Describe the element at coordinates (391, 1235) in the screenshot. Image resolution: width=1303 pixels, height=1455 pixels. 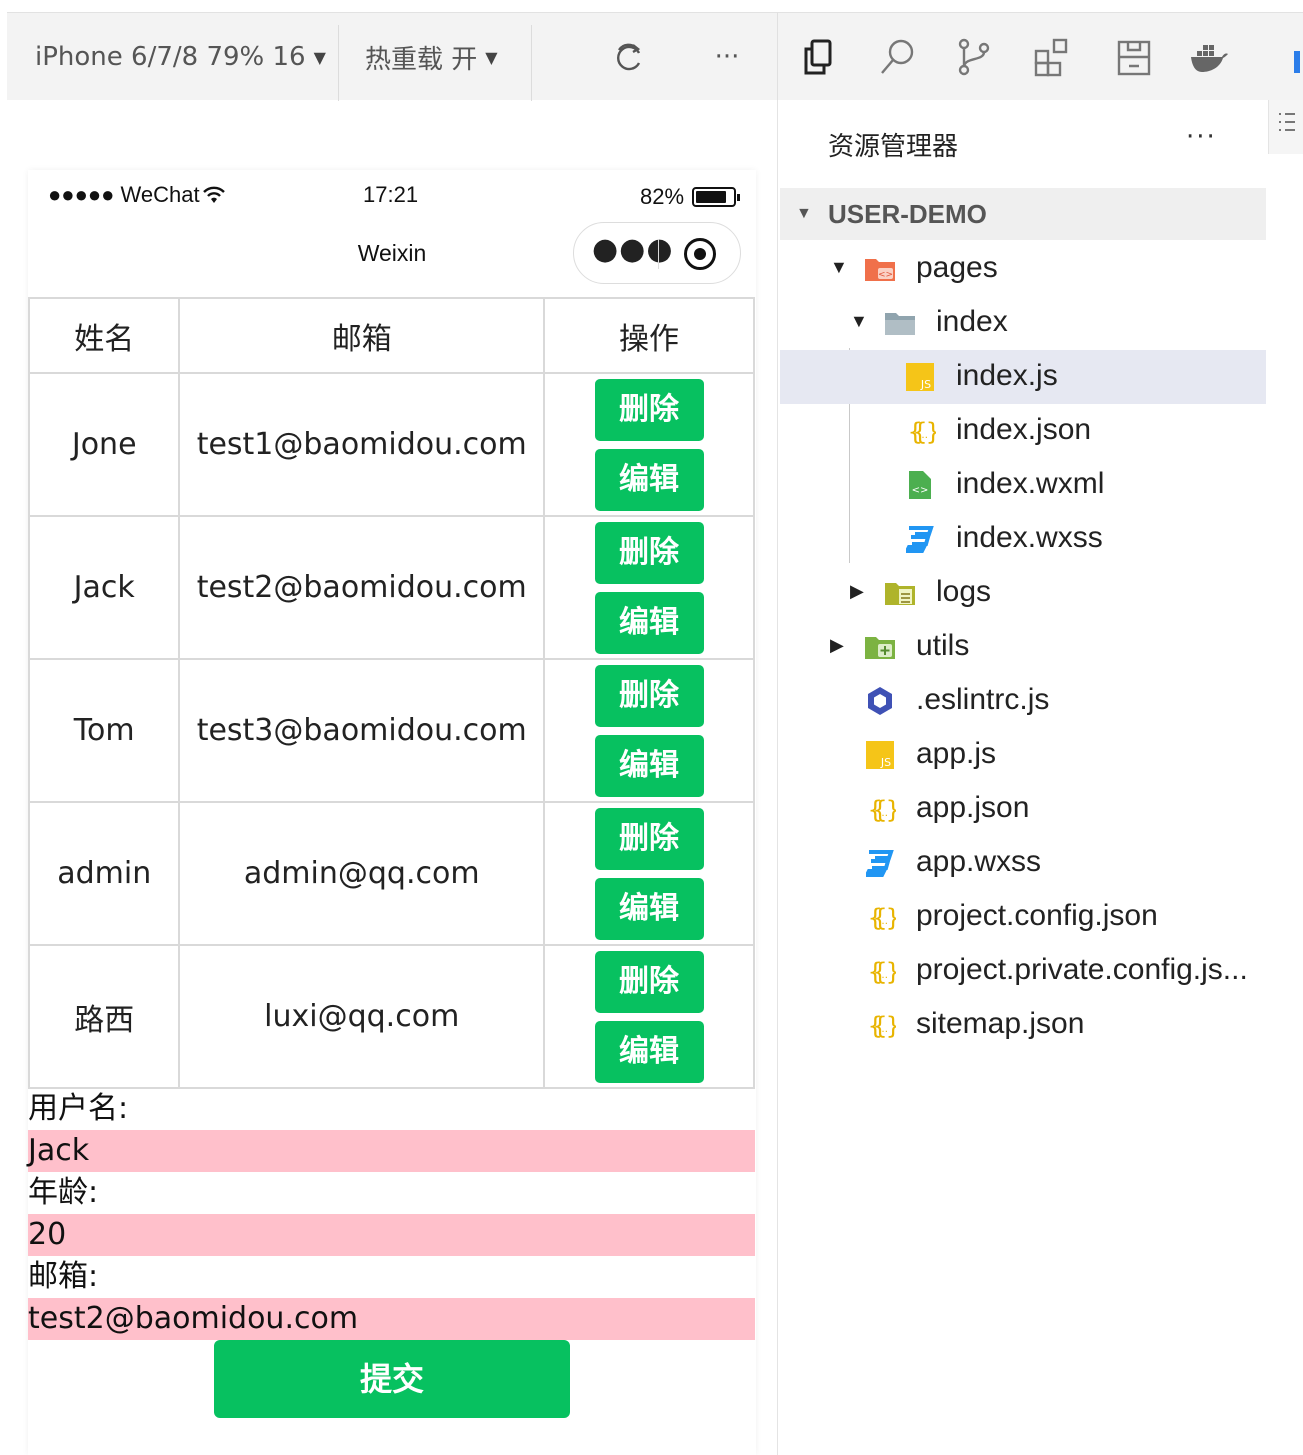
I see `age-input: 20` at that location.